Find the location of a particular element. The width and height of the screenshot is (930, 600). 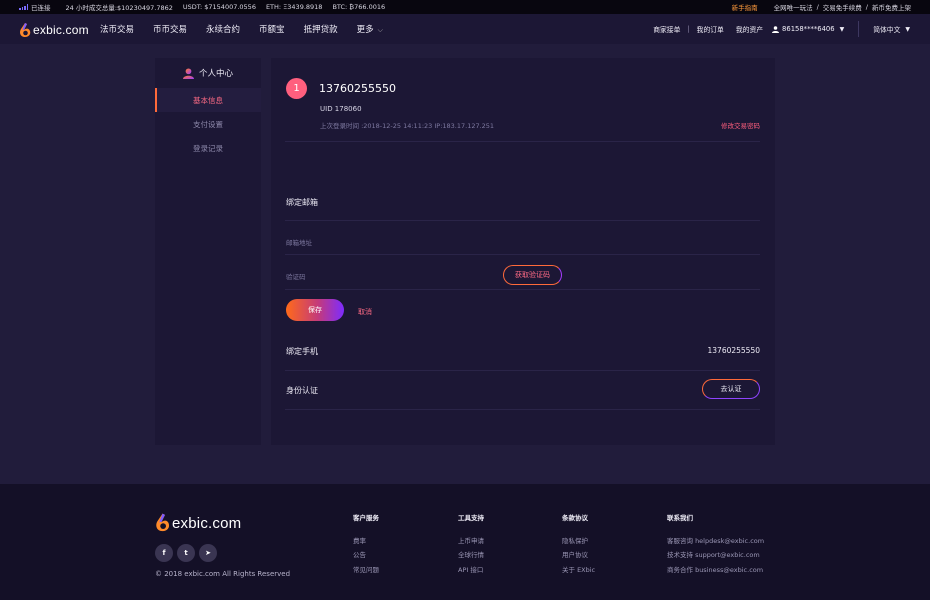

nav-coin-treasure: 币额宝 is located at coordinates (272, 29).